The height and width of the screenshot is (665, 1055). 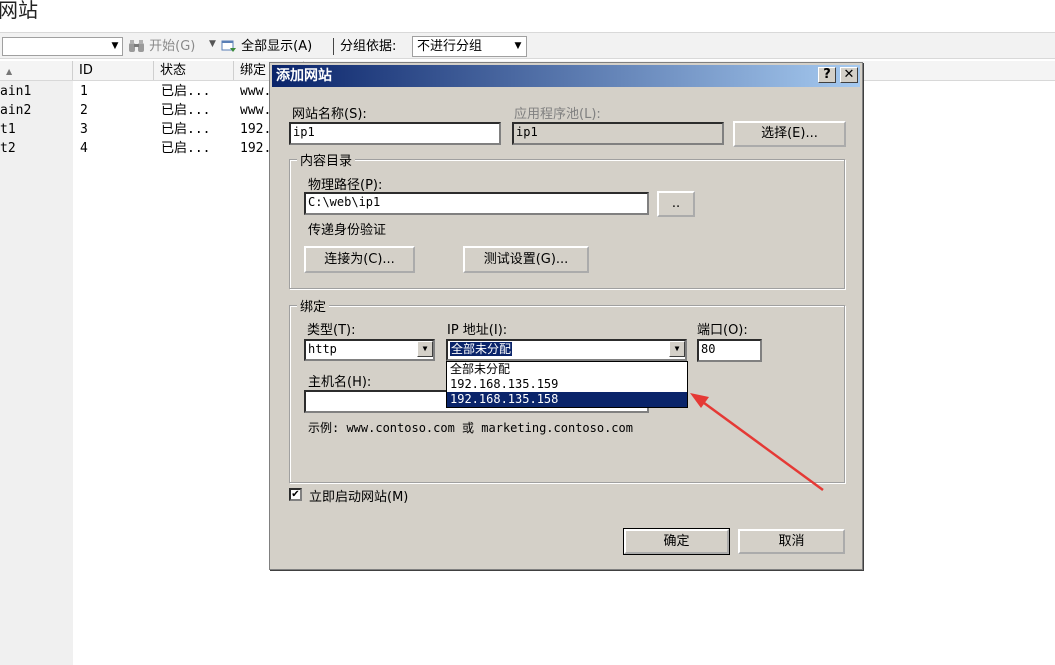 I want to click on sort-up-icon: ▲, so click(x=9, y=71).